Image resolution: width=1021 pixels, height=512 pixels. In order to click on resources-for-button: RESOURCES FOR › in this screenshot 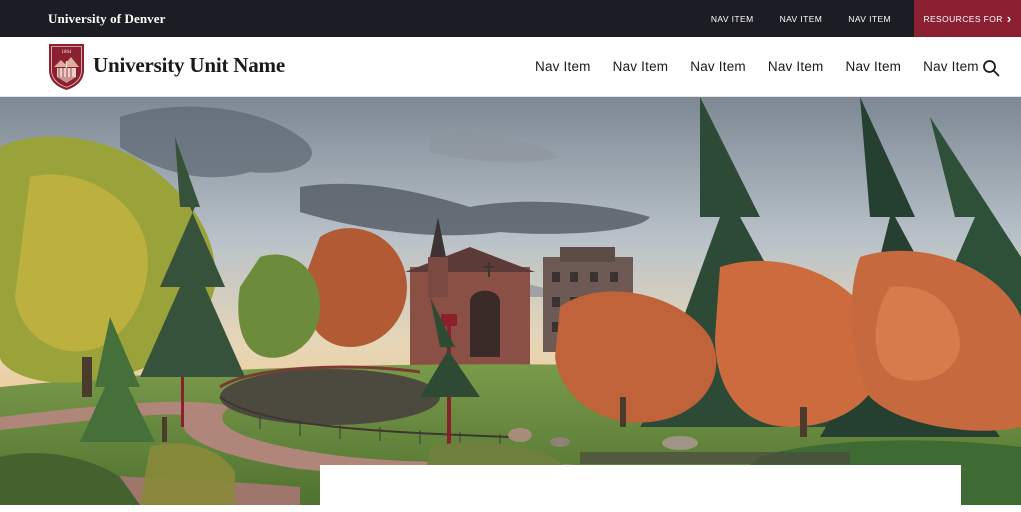, I will do `click(967, 18)`.